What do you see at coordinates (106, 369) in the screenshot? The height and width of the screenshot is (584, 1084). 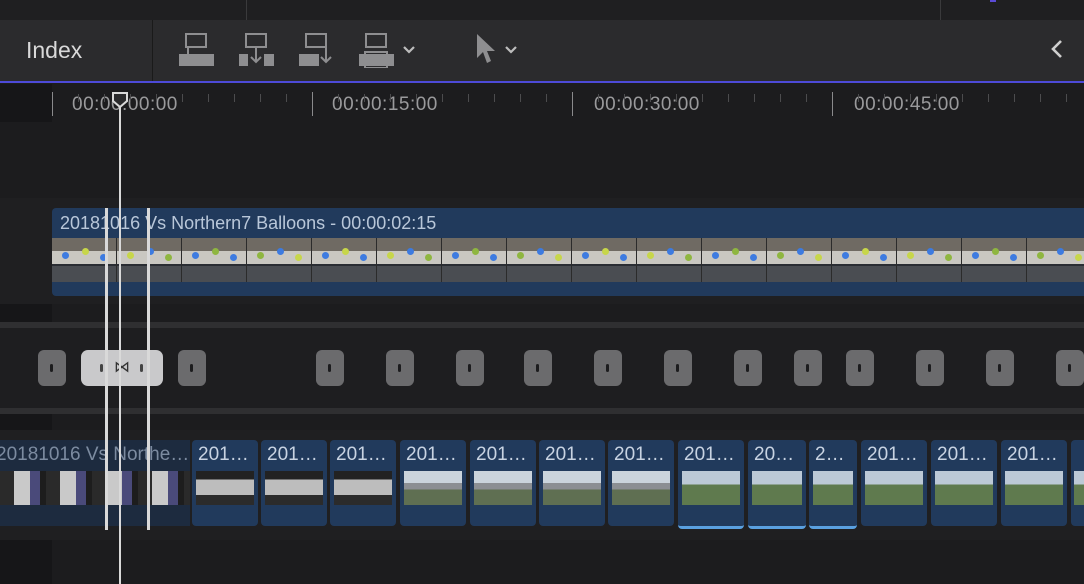 I see `trim-handle-left` at bounding box center [106, 369].